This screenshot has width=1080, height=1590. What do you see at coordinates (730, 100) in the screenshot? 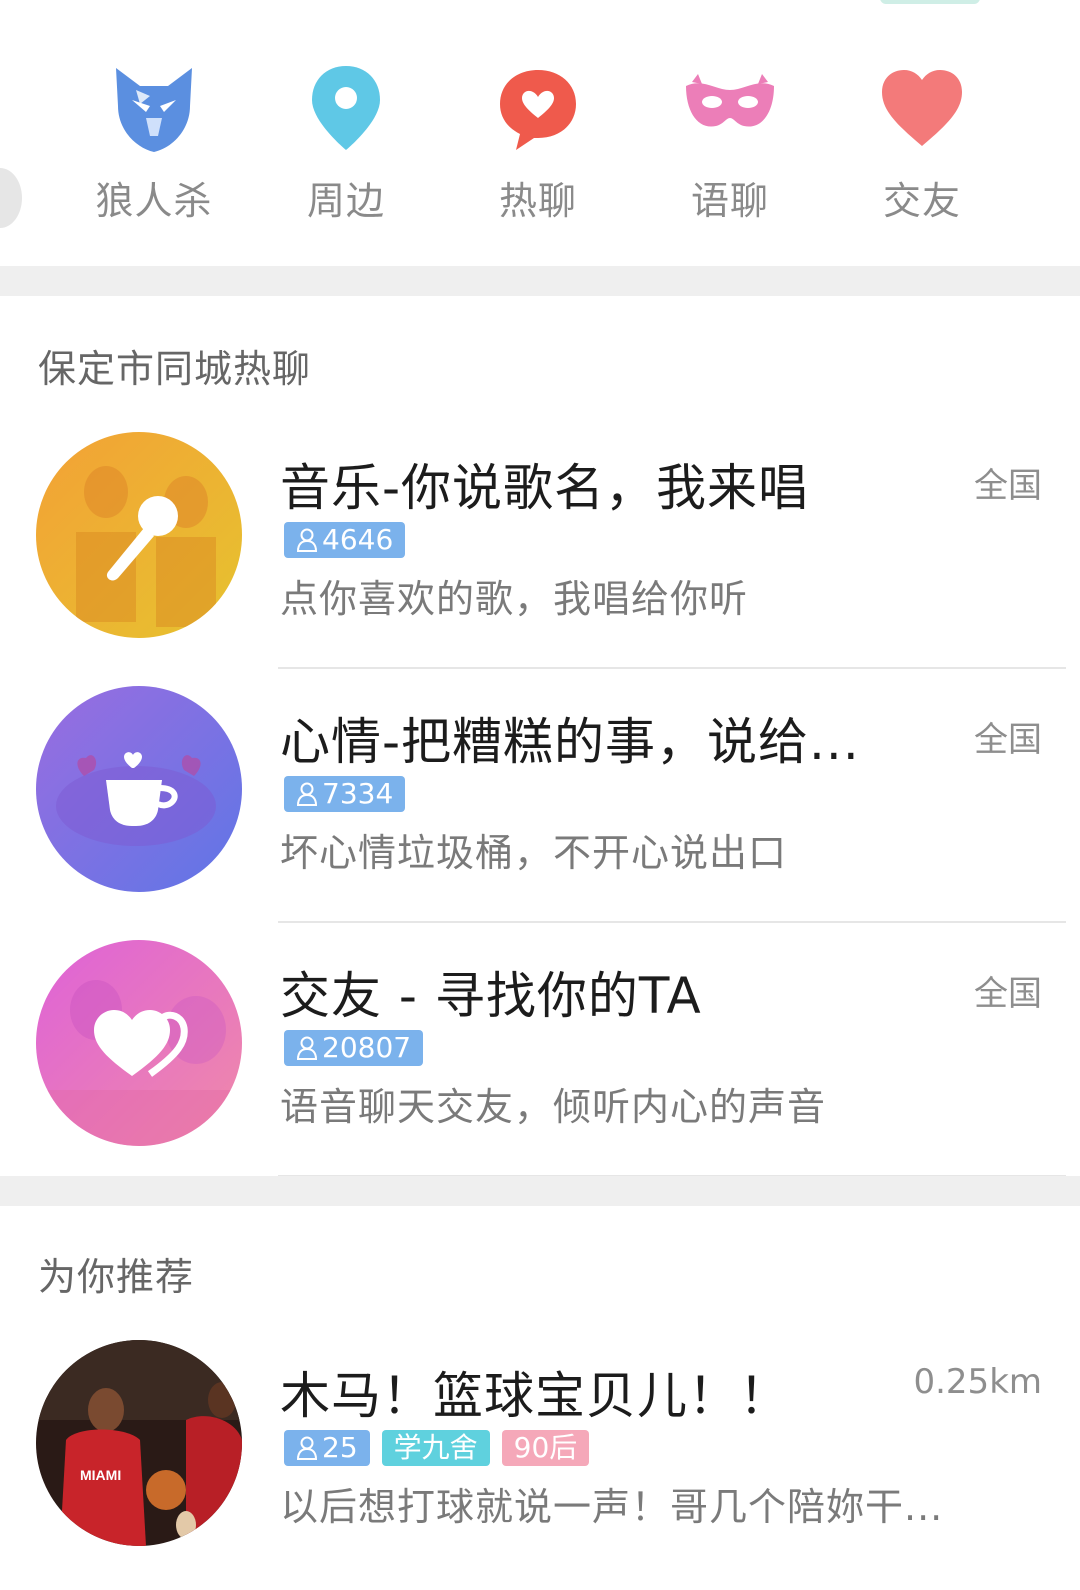
I see `mask-icon` at bounding box center [730, 100].